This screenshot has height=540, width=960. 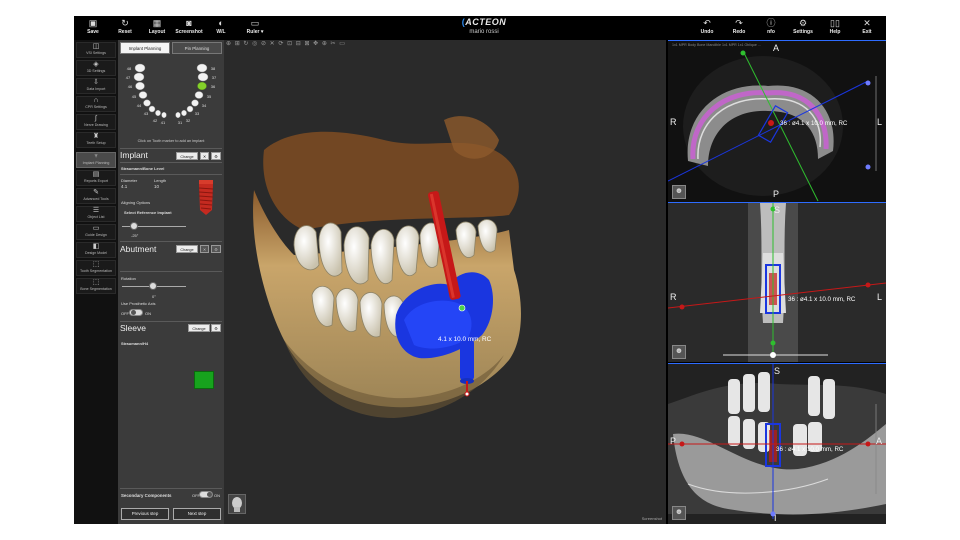 What do you see at coordinates (652, 518) in the screenshot?
I see `screenshot-label: Screenshot` at bounding box center [652, 518].